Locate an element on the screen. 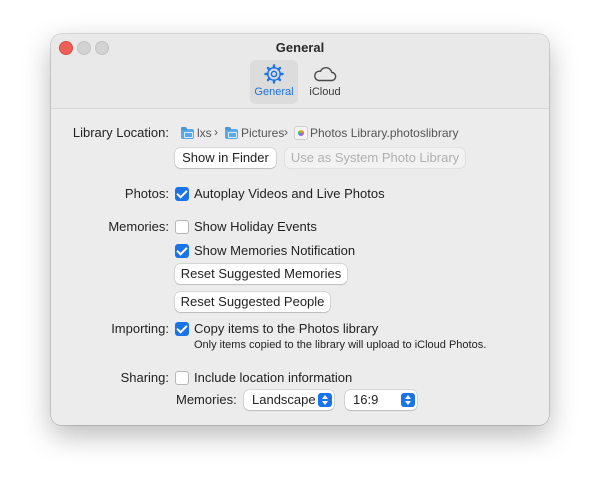  orientation-value: Landscape is located at coordinates (284, 399).